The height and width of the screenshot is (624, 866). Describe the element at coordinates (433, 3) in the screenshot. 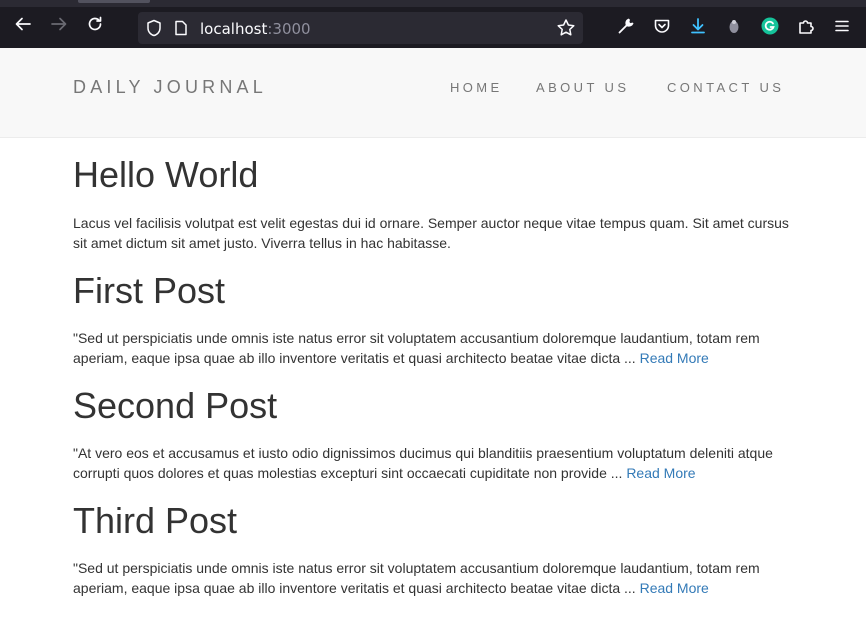

I see `tab-strip` at that location.